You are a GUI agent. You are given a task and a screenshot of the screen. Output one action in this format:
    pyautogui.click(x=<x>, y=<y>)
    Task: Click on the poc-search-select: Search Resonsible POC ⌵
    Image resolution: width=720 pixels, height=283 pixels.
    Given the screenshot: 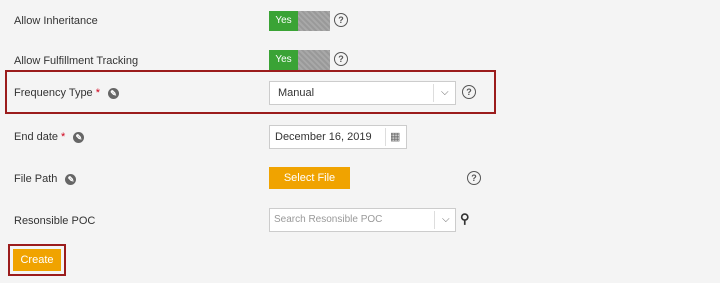 What is the action you would take?
    pyautogui.click(x=362, y=220)
    